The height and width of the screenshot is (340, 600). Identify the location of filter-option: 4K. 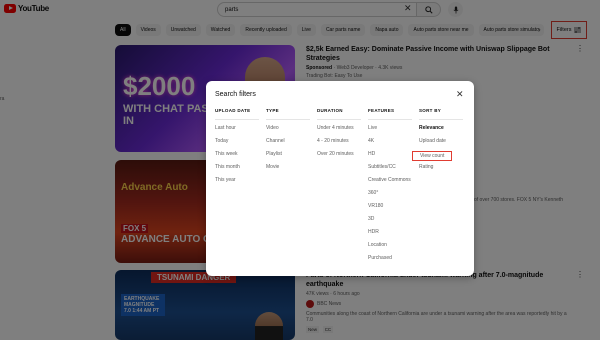
(390, 144).